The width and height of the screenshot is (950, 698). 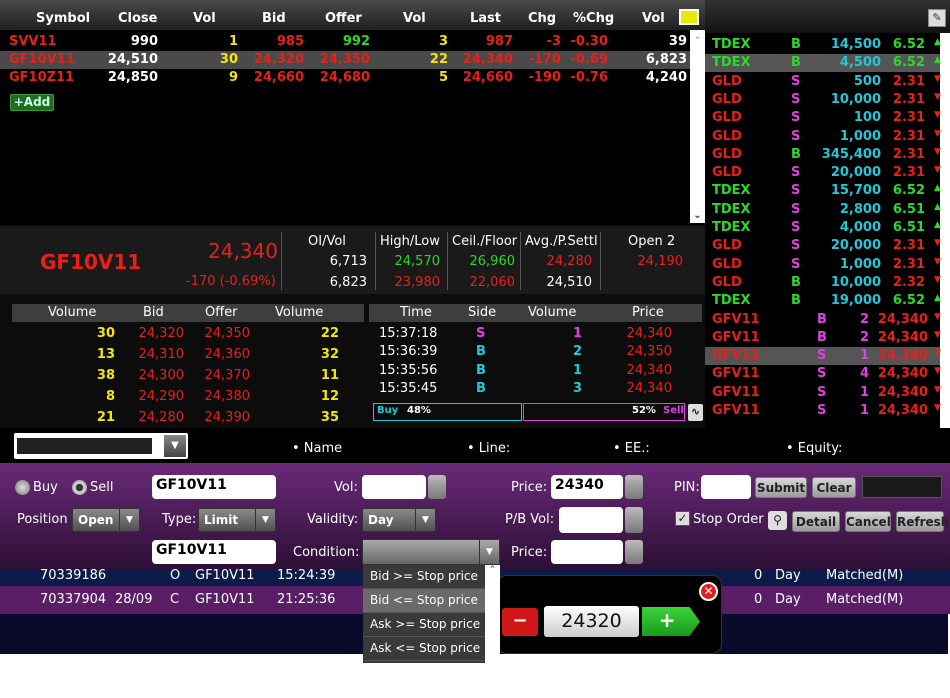 I want to click on ticker-row: TDEX S 2,800 6.51 ▲, so click(x=823, y=210).